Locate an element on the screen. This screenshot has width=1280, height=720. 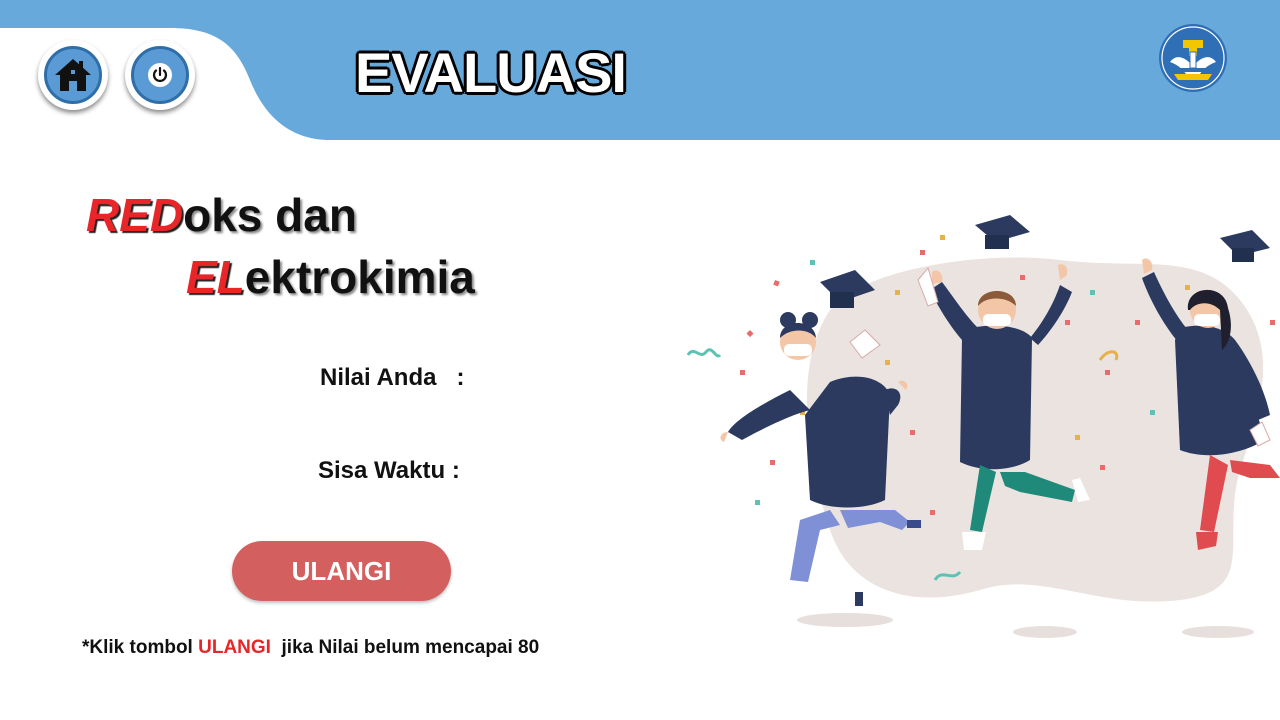
power-icon is located at coordinates (160, 75).